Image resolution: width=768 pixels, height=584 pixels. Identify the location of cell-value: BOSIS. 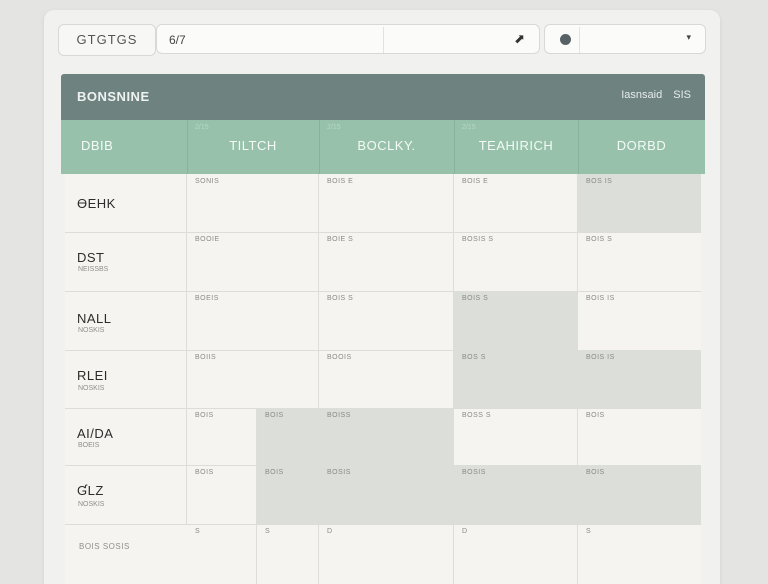
(474, 472).